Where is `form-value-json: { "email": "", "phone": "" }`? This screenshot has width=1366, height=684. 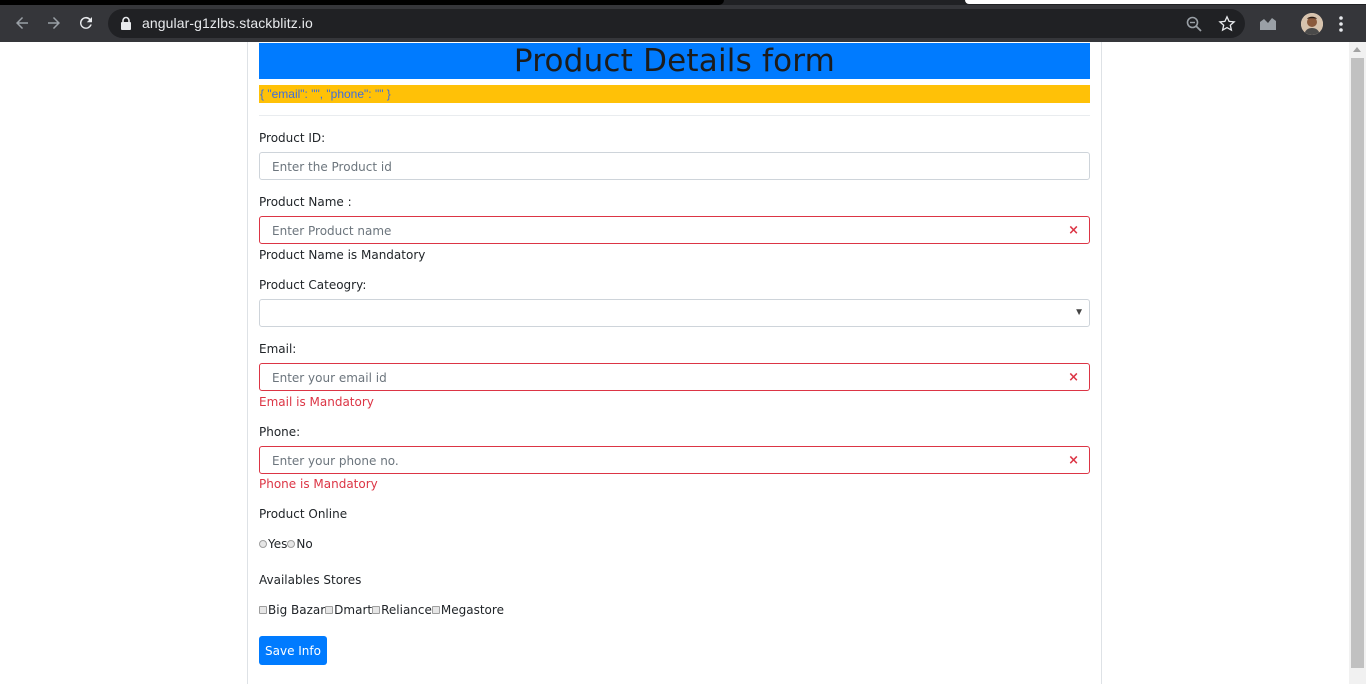
form-value-json: { "email": "", "phone": "" } is located at coordinates (674, 94).